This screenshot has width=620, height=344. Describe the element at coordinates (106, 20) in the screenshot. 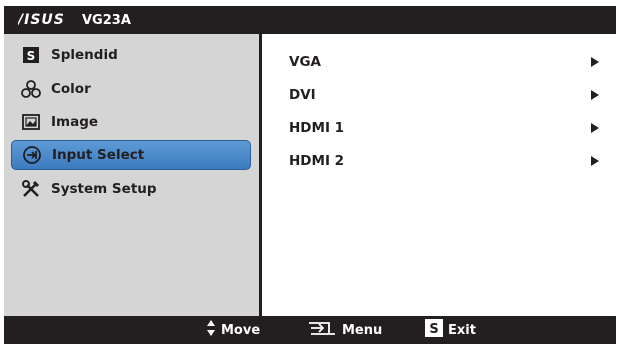

I see `model-name: VG23A` at that location.